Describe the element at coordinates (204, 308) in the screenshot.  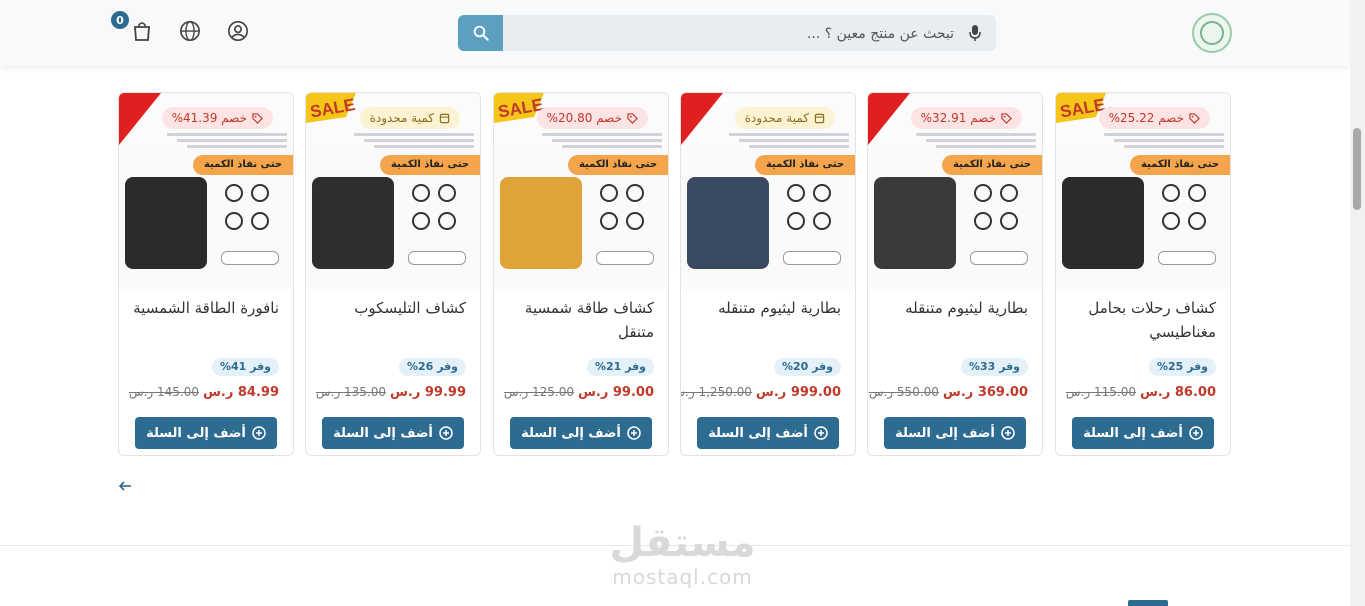
I see `product-title: نافورة الطاقة الشمسية` at that location.